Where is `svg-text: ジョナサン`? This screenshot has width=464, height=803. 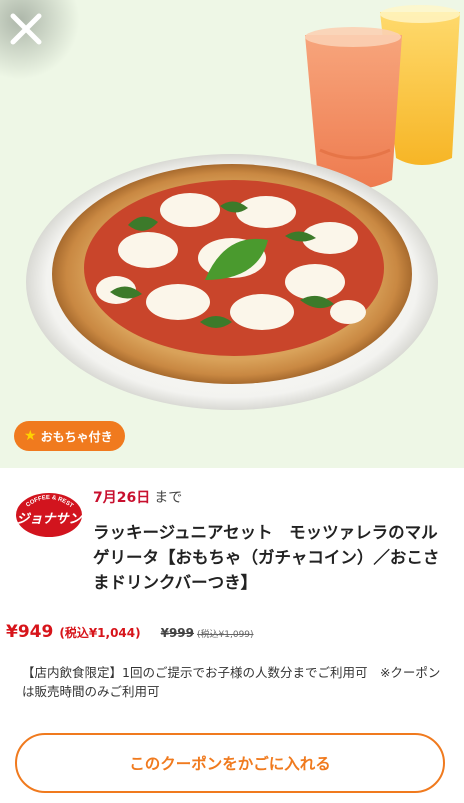
svg-text: ジョナサン is located at coordinates (49, 519).